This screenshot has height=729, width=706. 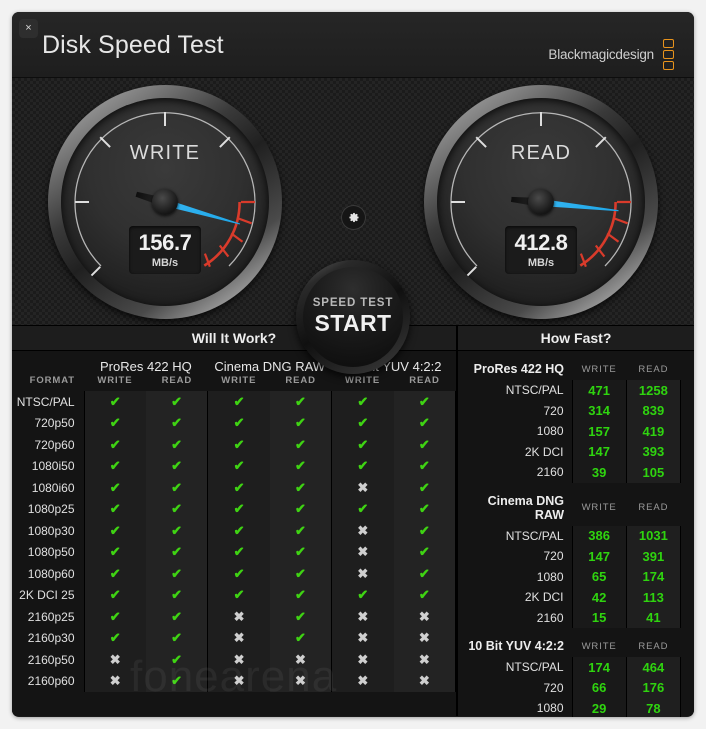 I want to click on format-label: 1080p25, so click(x=51, y=509).